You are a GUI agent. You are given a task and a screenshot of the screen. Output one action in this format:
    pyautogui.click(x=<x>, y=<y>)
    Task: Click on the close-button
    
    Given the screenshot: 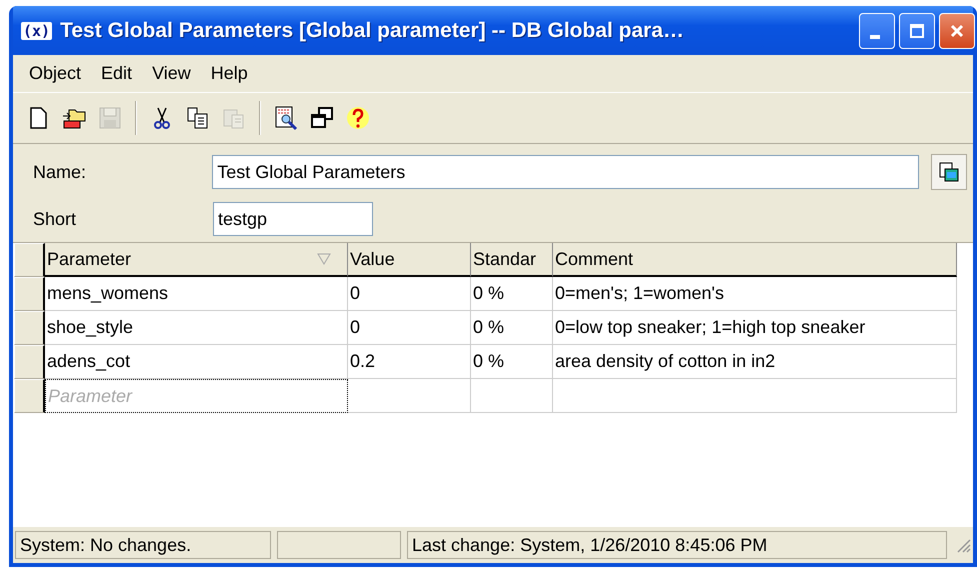 What is the action you would take?
    pyautogui.click(x=957, y=30)
    